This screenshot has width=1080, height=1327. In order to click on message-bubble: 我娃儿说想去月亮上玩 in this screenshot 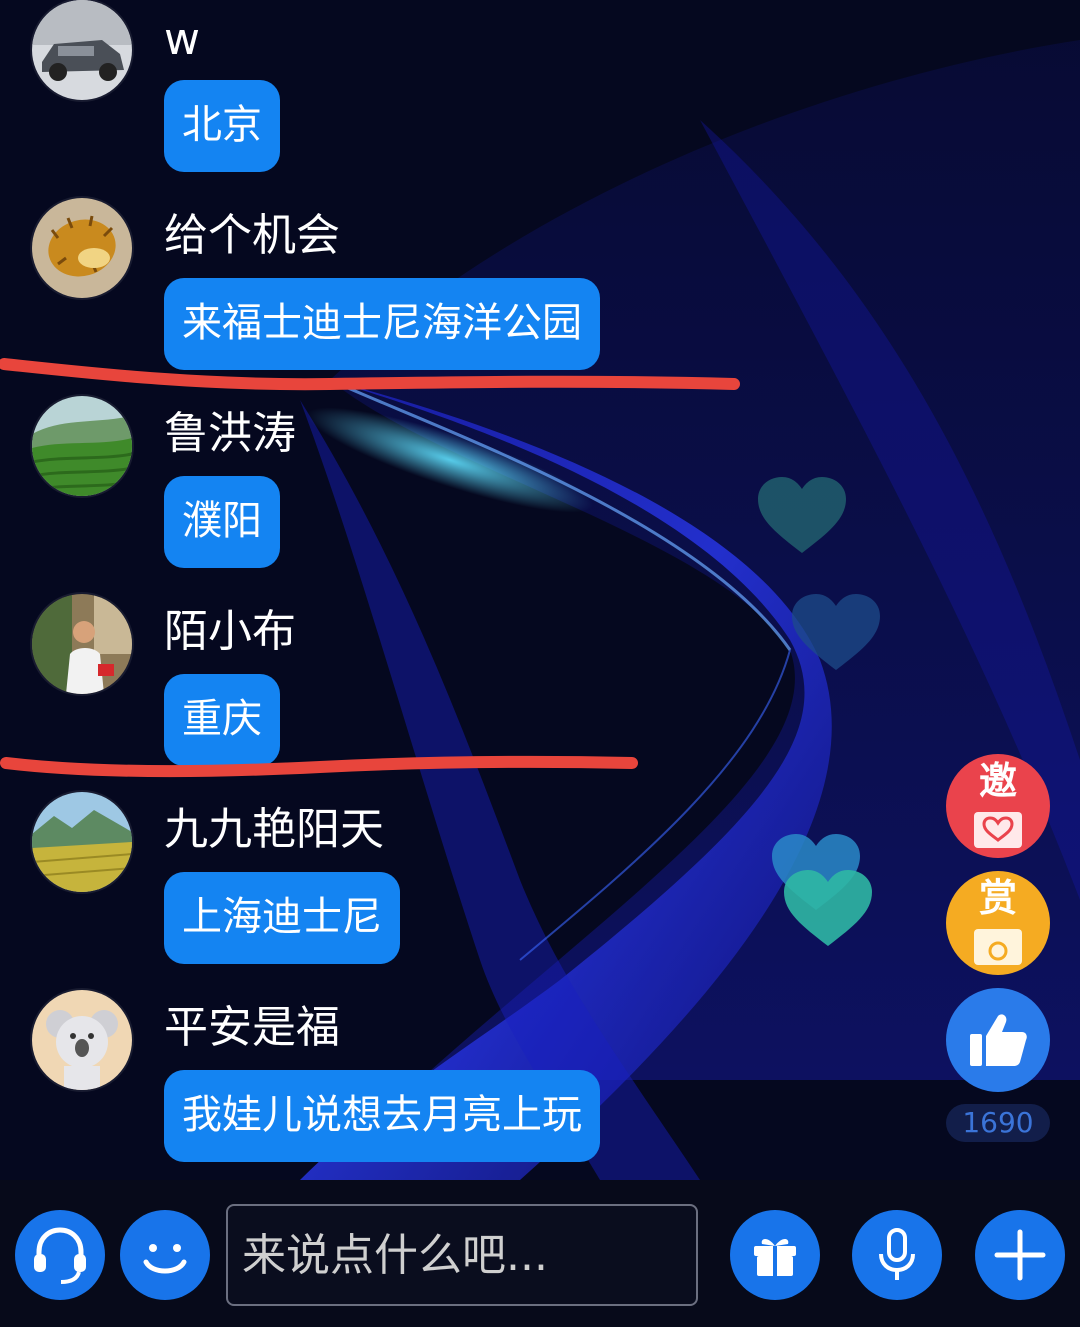, I will do `click(382, 1116)`.